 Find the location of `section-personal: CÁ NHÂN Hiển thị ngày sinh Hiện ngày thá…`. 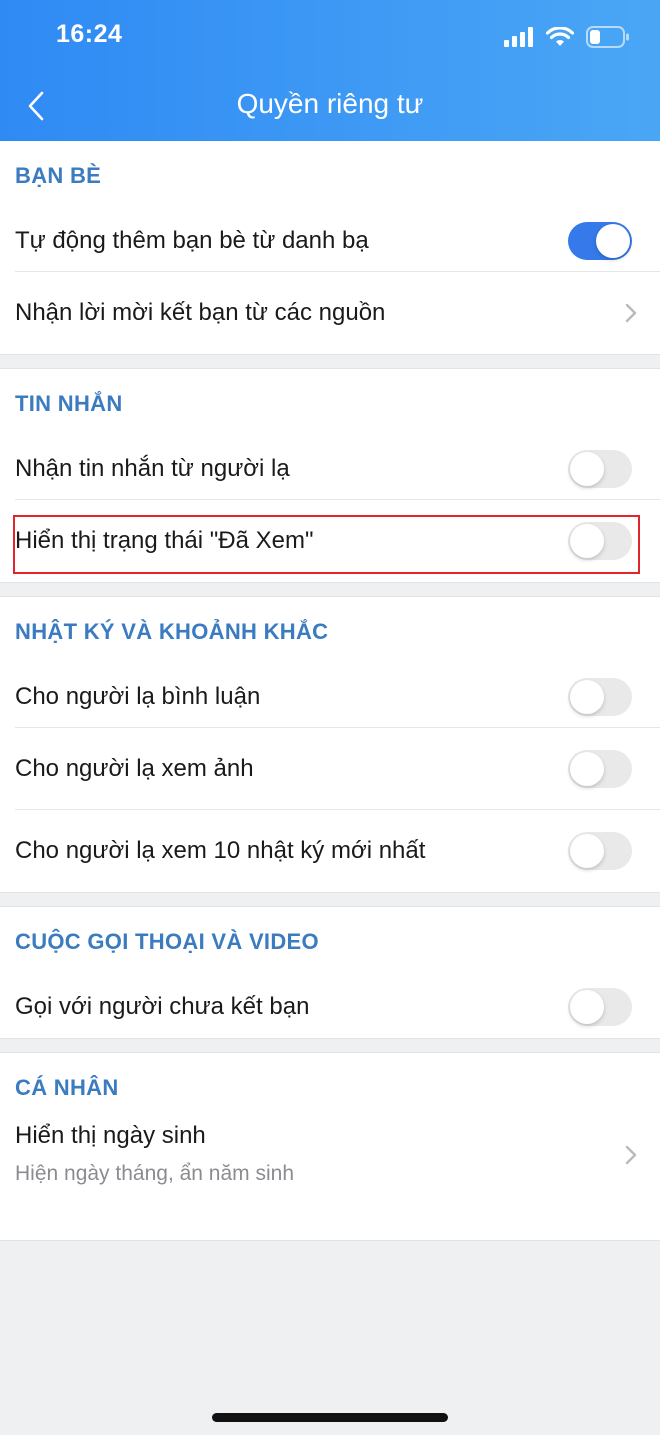

section-personal: CÁ NHÂN Hiển thị ngày sinh Hiện ngày thá… is located at coordinates (330, 1146).